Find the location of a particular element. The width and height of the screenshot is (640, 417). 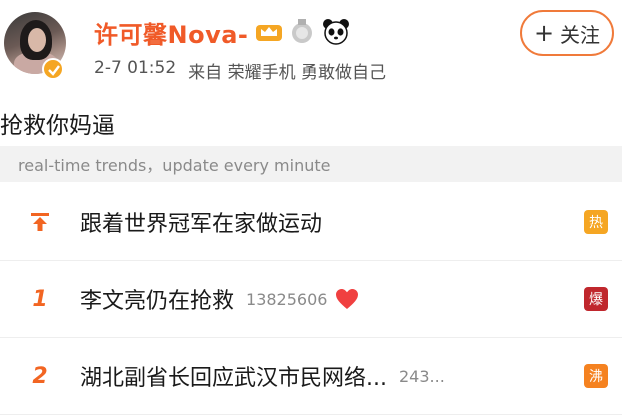

trend-rank: 1 is located at coordinates (40, 299).